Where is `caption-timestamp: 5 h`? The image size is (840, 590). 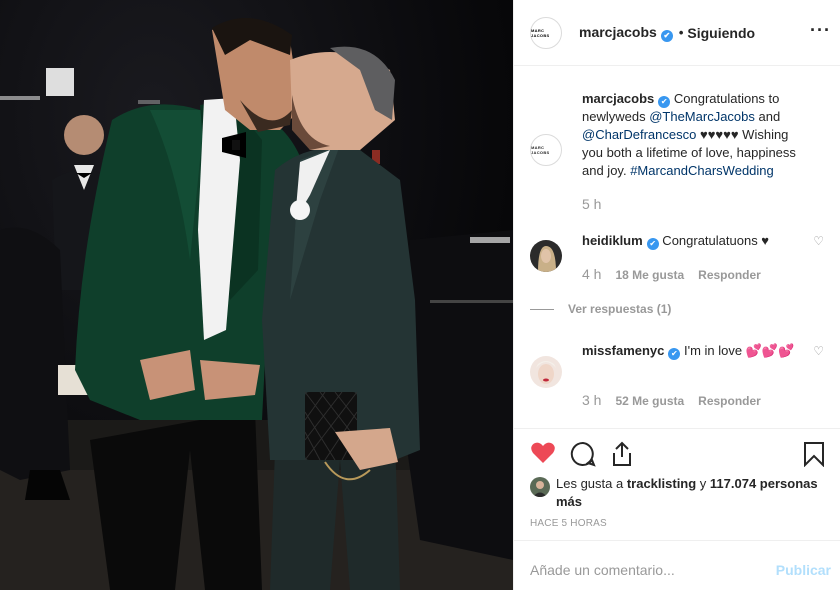
caption-timestamp: 5 h is located at coordinates (591, 204).